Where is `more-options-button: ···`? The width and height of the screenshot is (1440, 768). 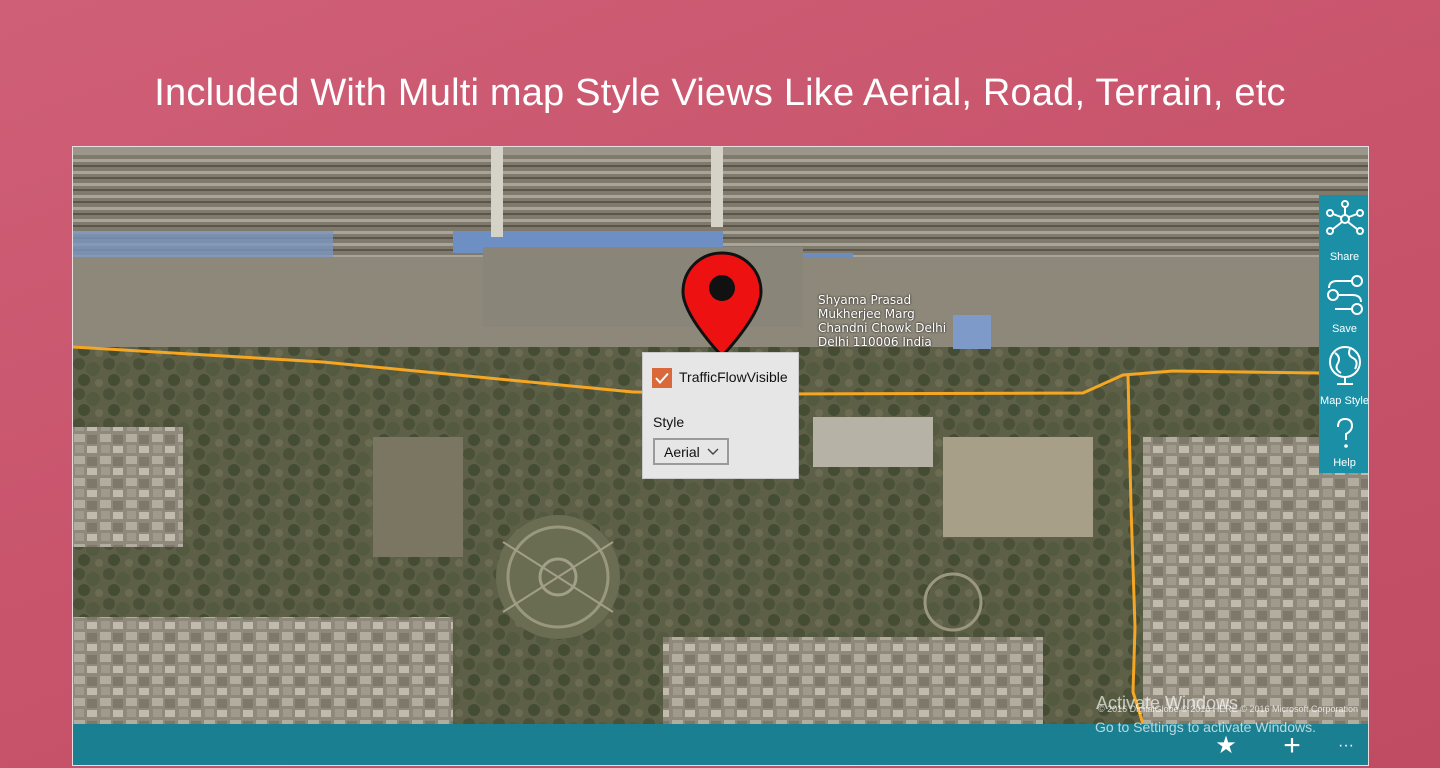 more-options-button: ··· is located at coordinates (1346, 746).